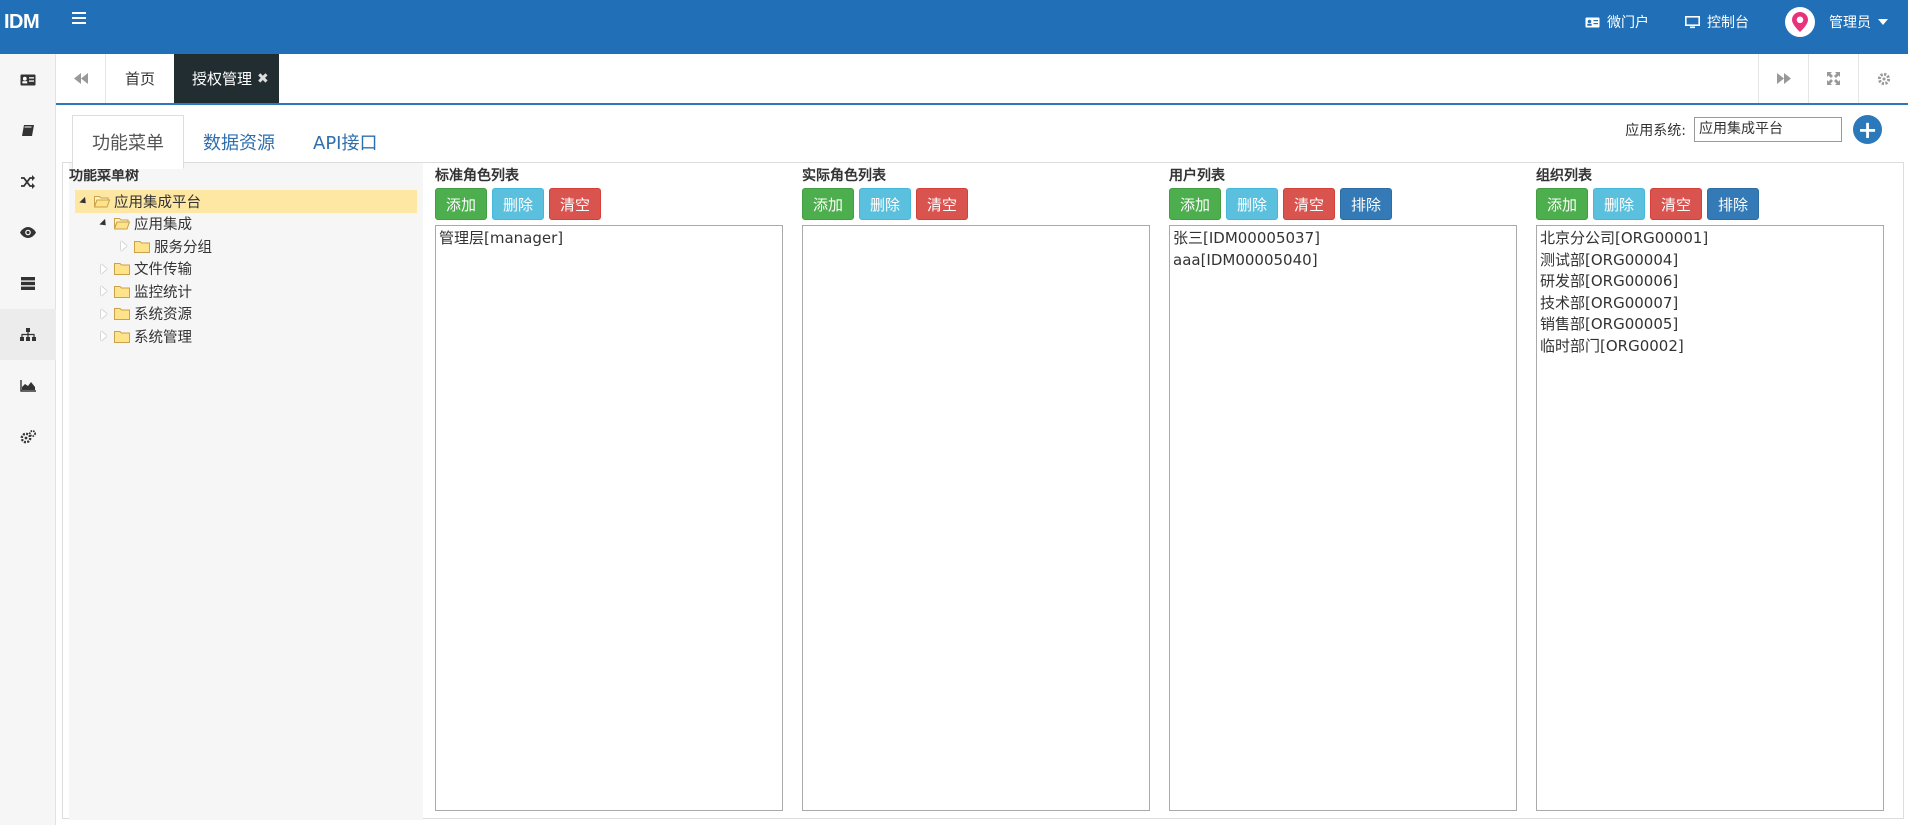 This screenshot has width=1908, height=825. I want to click on sidebar-item-chart, so click(28, 385).